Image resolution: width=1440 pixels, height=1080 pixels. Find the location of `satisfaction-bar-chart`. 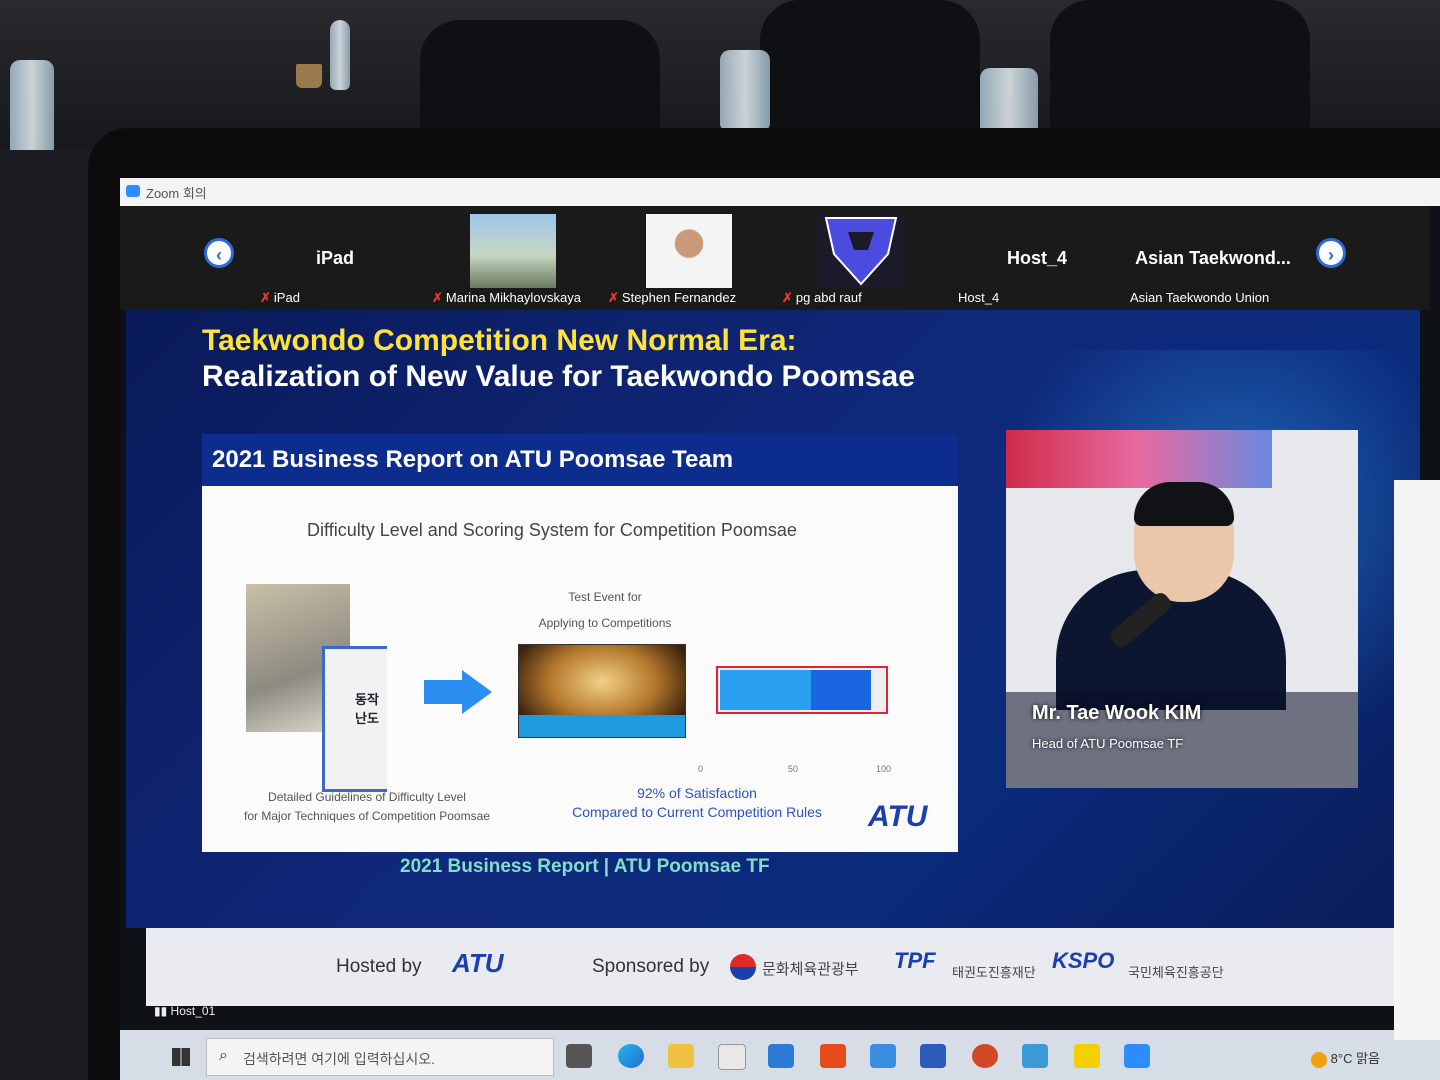

satisfaction-bar-chart is located at coordinates (802, 690).